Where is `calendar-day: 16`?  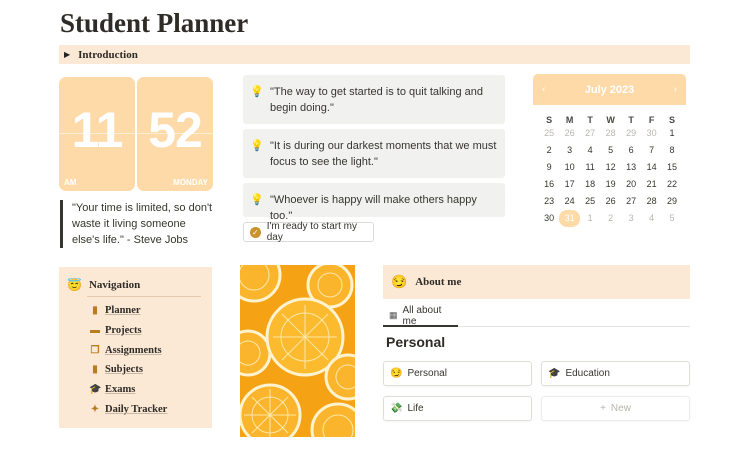 calendar-day: 16 is located at coordinates (549, 184).